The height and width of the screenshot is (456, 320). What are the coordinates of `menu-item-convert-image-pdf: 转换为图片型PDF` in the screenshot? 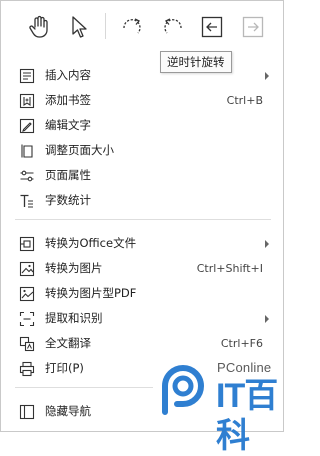 It's located at (142, 293).